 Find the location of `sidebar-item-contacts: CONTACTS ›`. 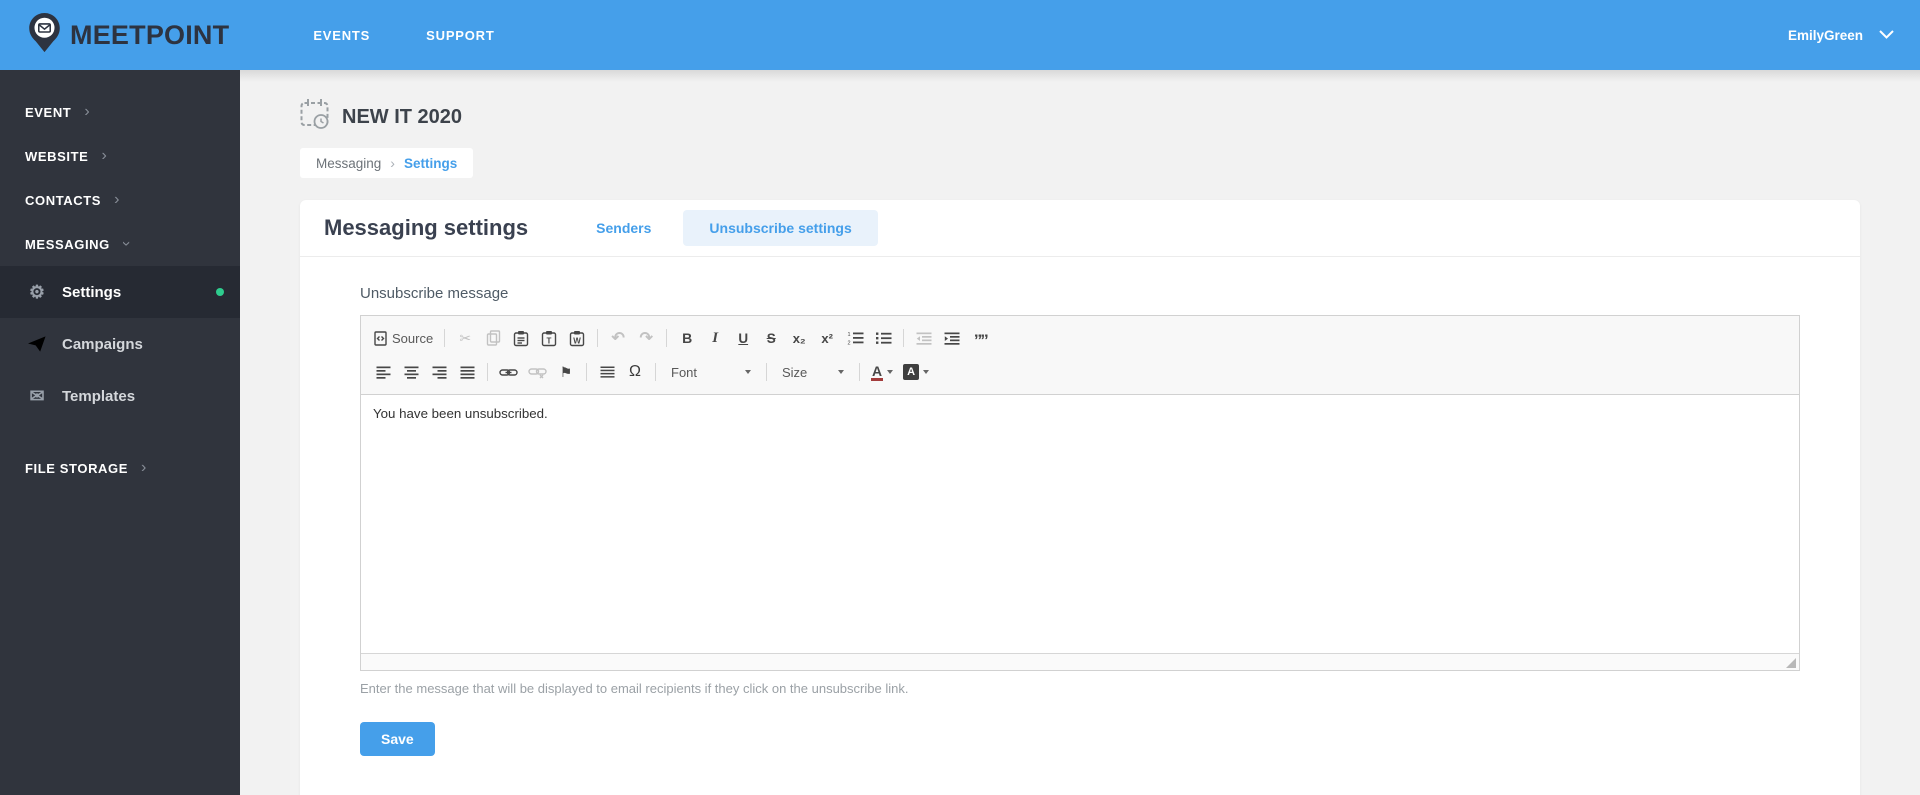

sidebar-item-contacts: CONTACTS › is located at coordinates (120, 200).